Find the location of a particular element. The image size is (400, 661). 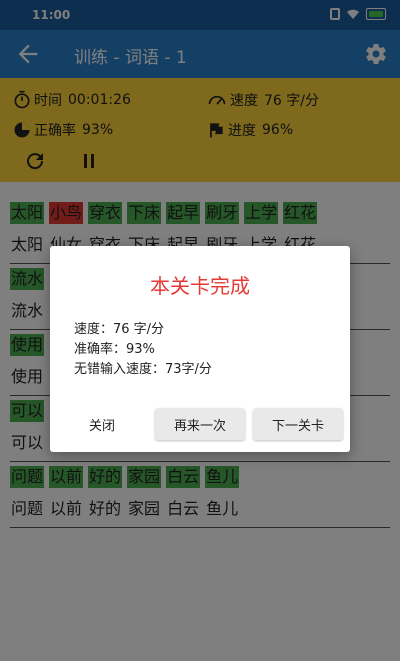

close-button: 关闭 is located at coordinates (102, 424).